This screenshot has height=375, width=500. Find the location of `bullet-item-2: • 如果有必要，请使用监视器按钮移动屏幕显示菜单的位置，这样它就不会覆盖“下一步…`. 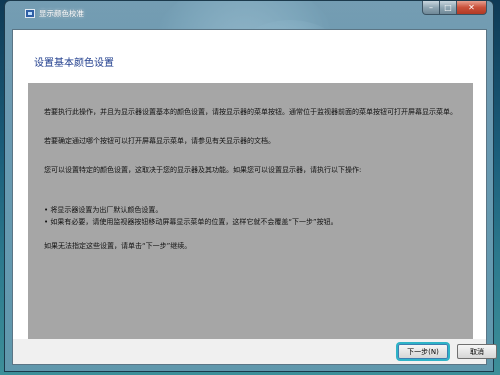

bullet-item-2: • 如果有必要，请使用监视器按钮移动屏幕显示菜单的位置，这样它就不会覆盖“下一步… is located at coordinates (191, 222).